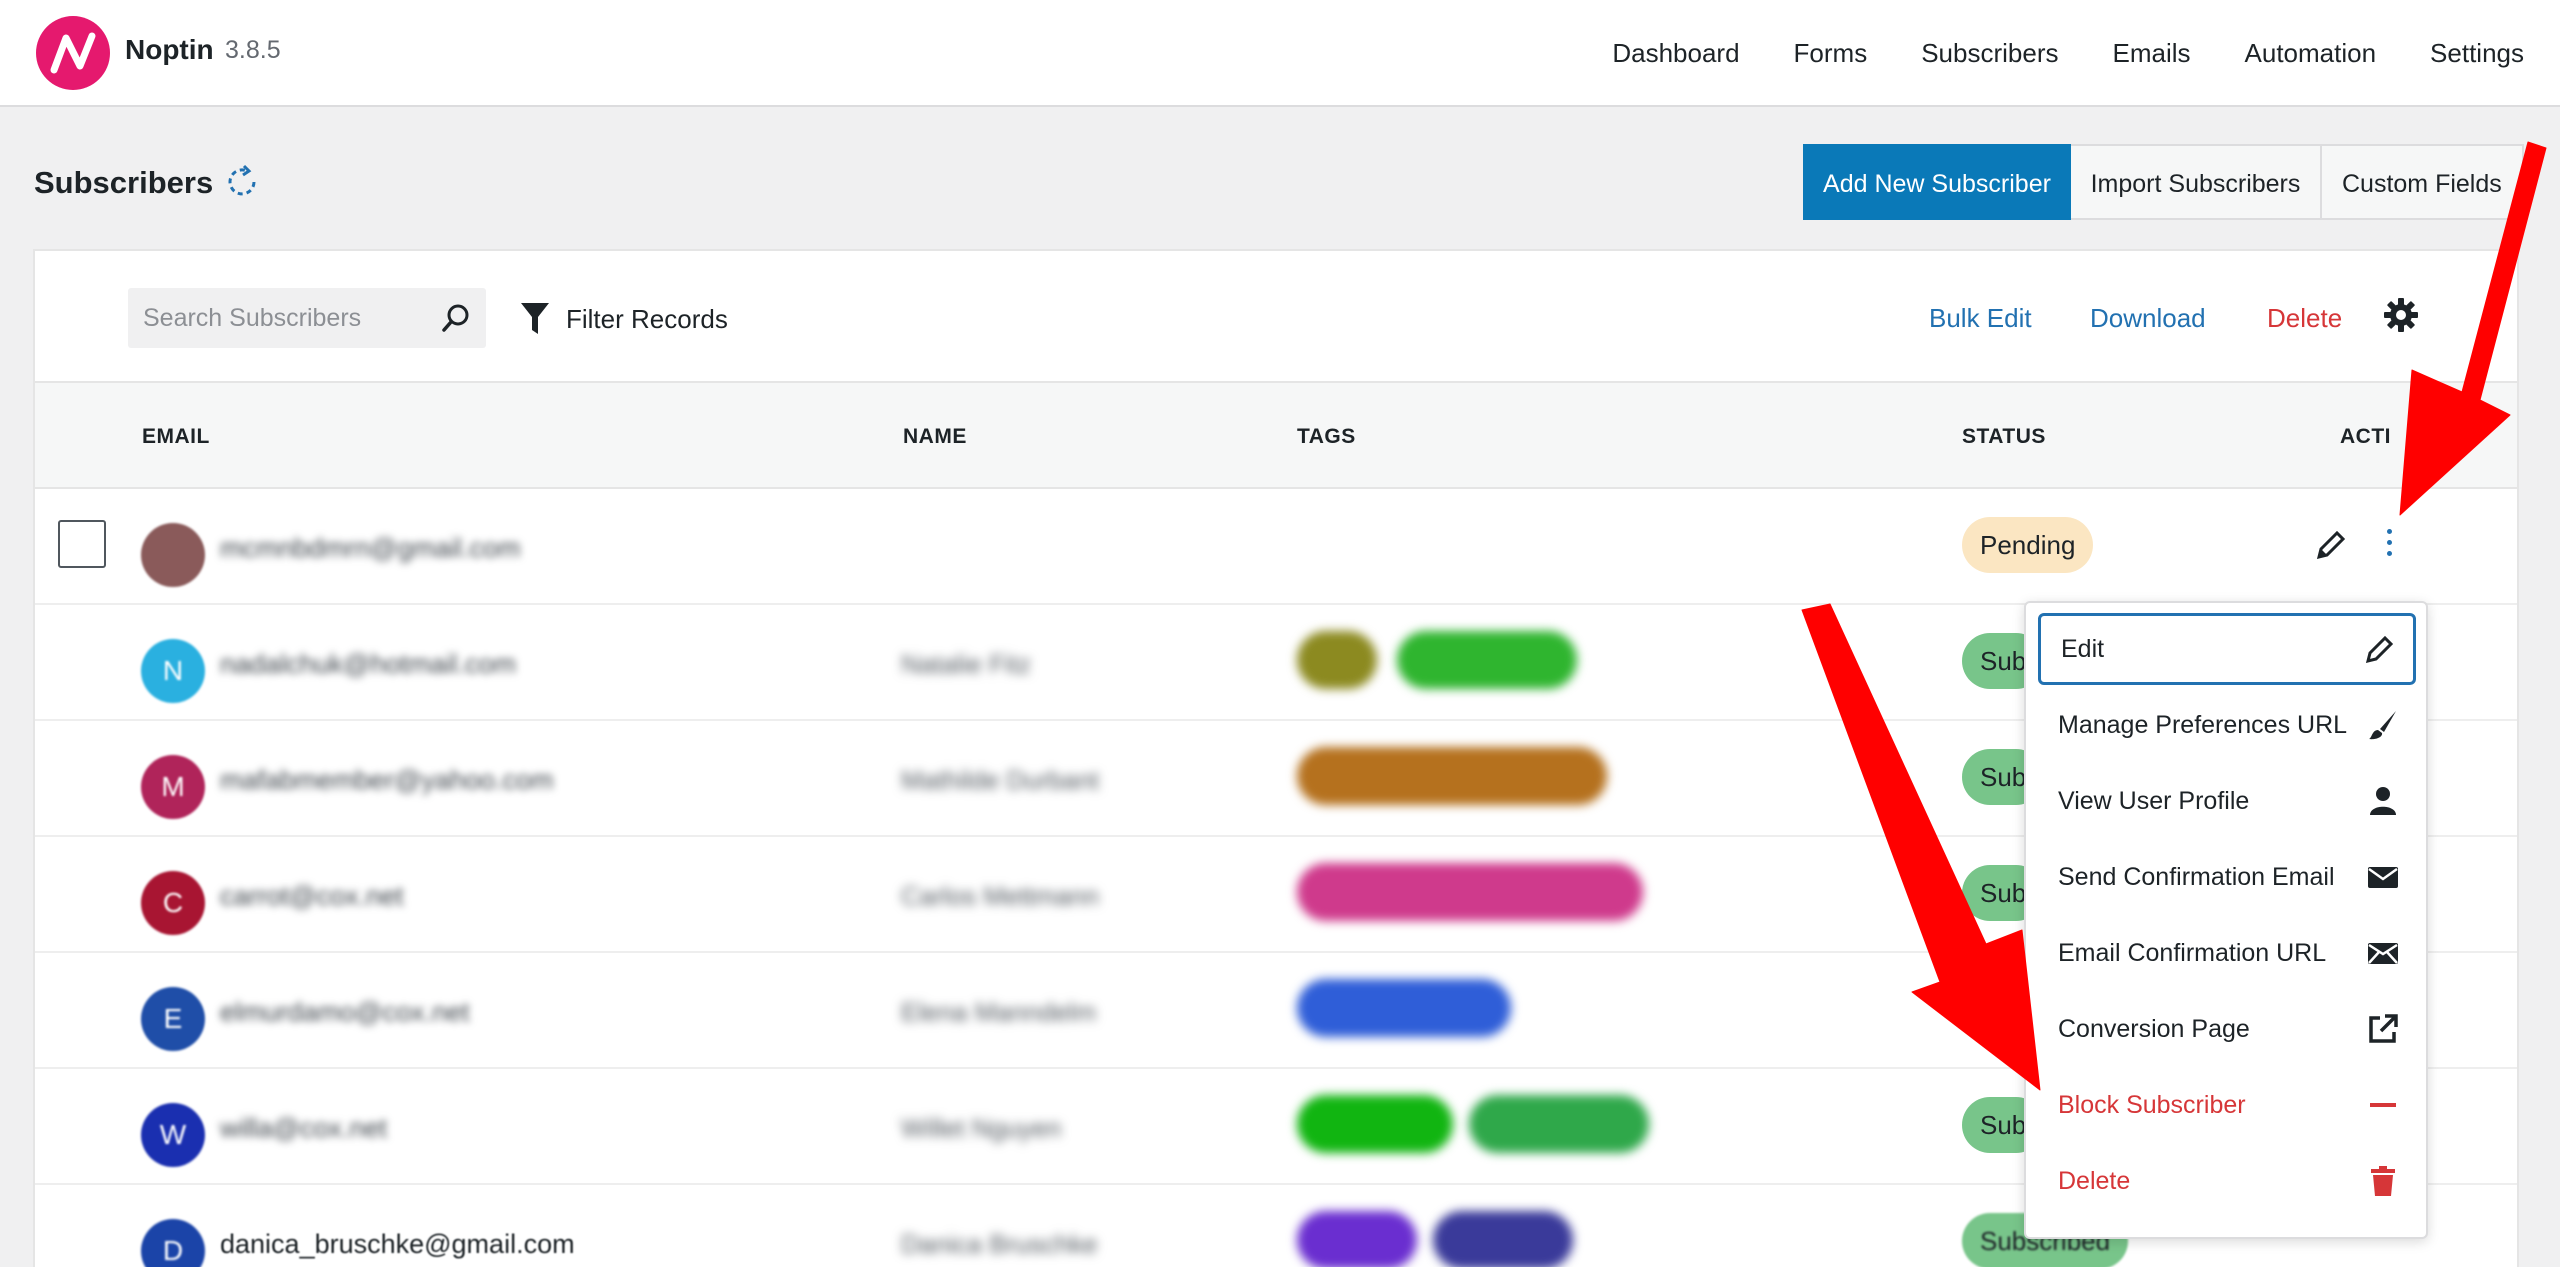 This screenshot has height=1267, width=2560. I want to click on nav-settings: Settings, so click(2477, 53).